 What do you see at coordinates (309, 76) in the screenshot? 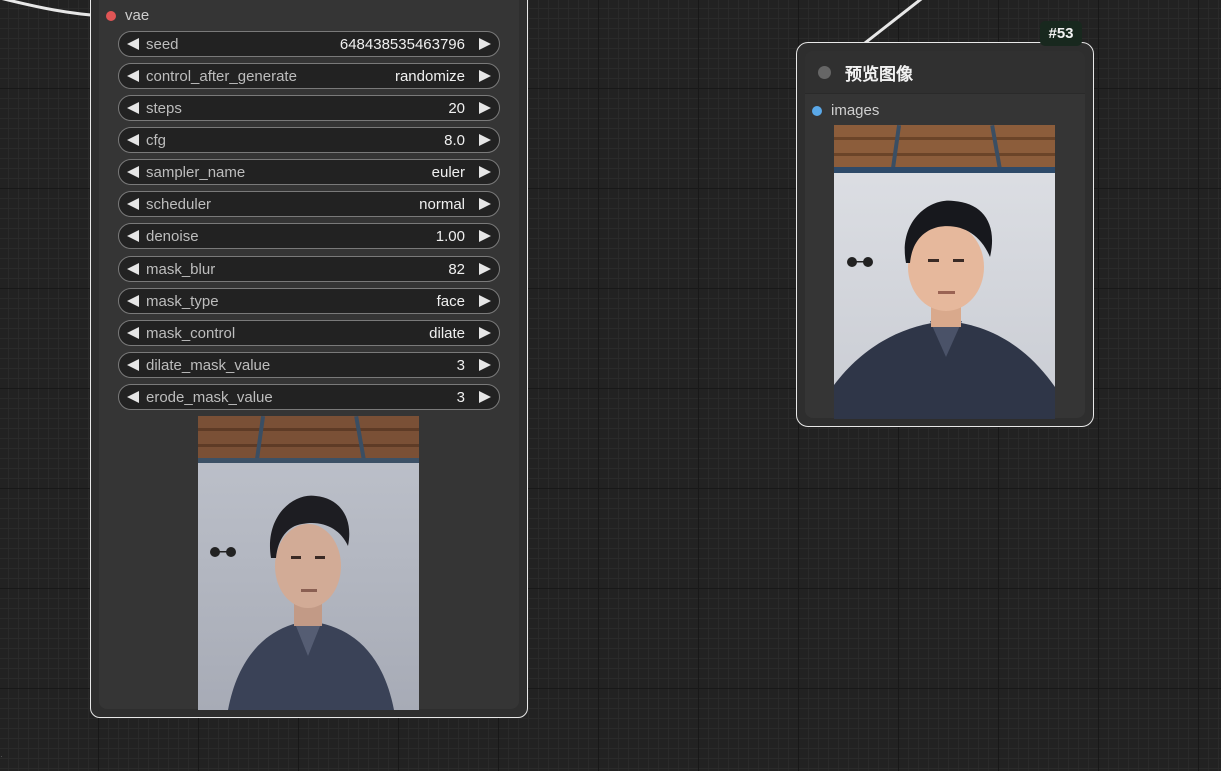
I see `widget-control-after-generate: control_after_generate randomize` at bounding box center [309, 76].